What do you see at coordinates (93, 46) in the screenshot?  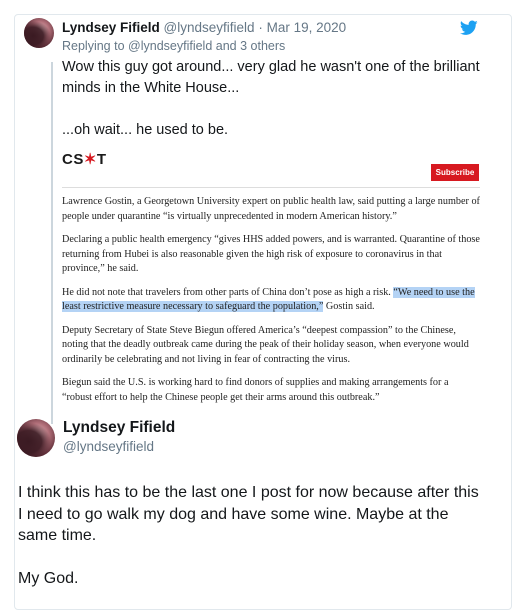 I see `reply-prefix: Replying to` at bounding box center [93, 46].